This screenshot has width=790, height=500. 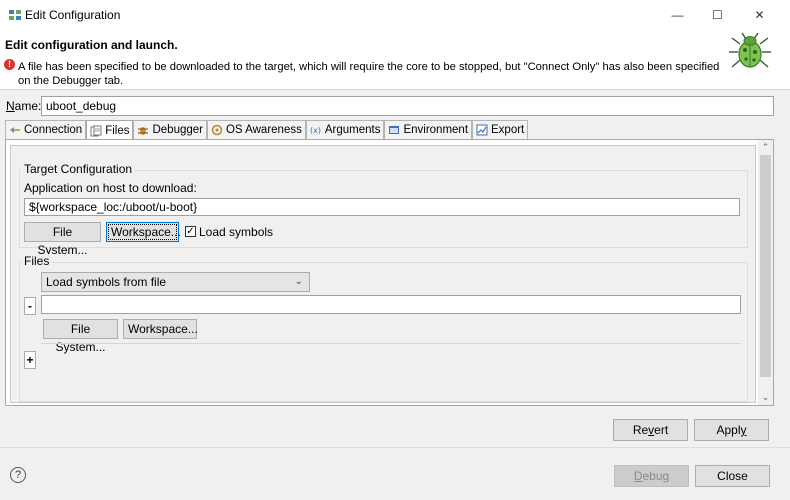 I want to click on debug-button: Debug, so click(x=651, y=476).